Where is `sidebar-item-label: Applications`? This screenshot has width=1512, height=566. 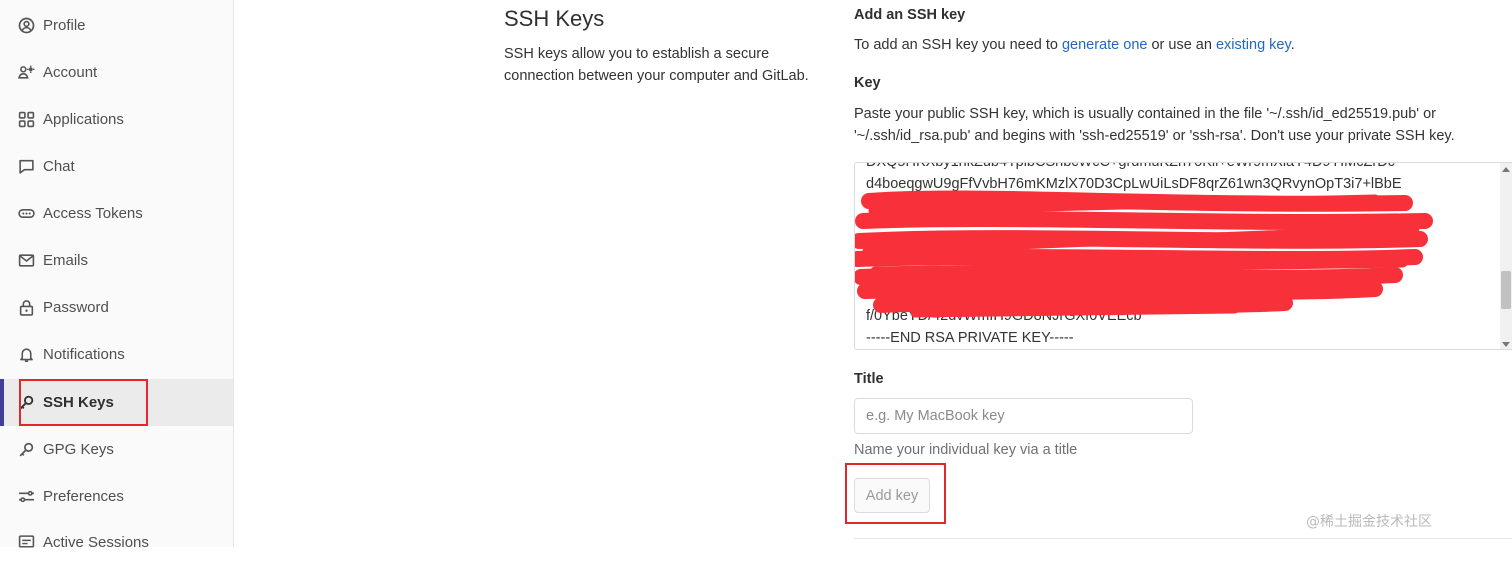 sidebar-item-label: Applications is located at coordinates (83, 119).